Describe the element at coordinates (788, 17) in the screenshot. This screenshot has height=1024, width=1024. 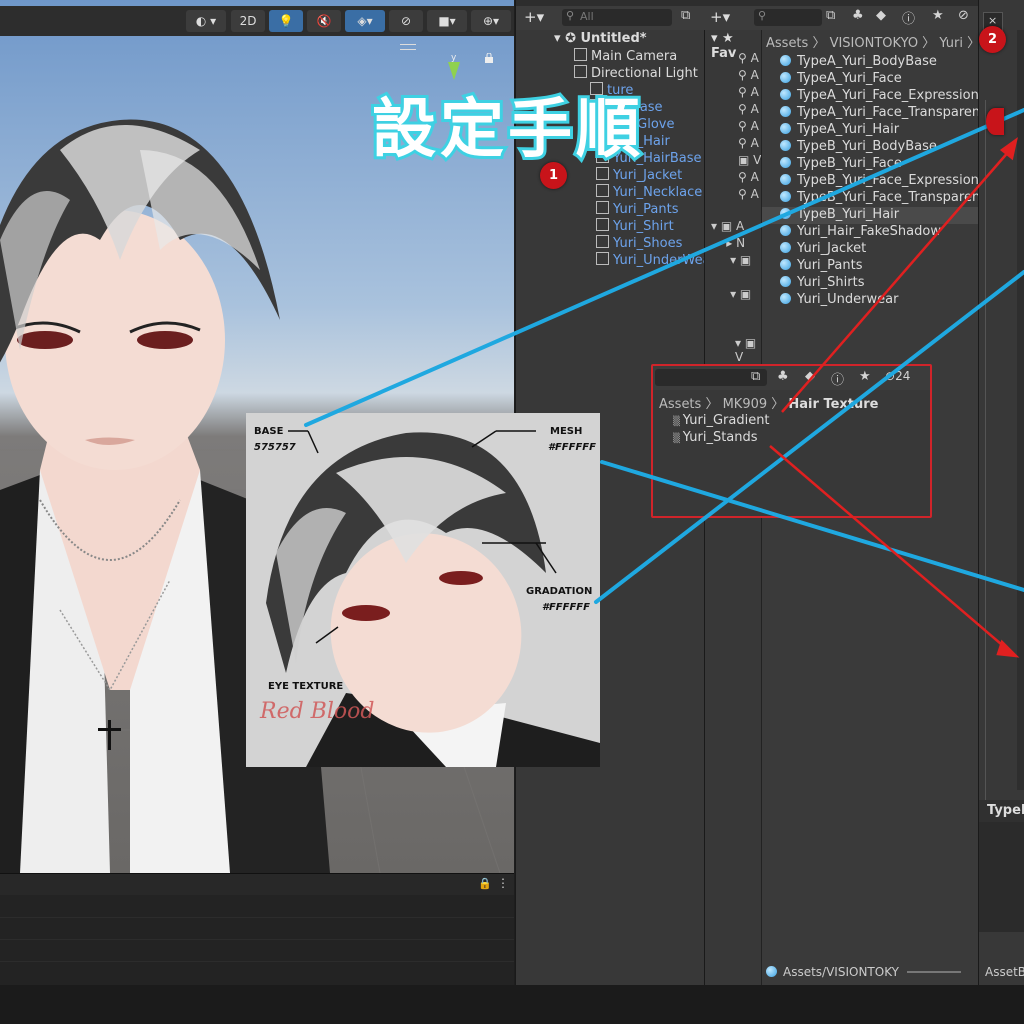
I see `project-search-input: ⚲` at that location.